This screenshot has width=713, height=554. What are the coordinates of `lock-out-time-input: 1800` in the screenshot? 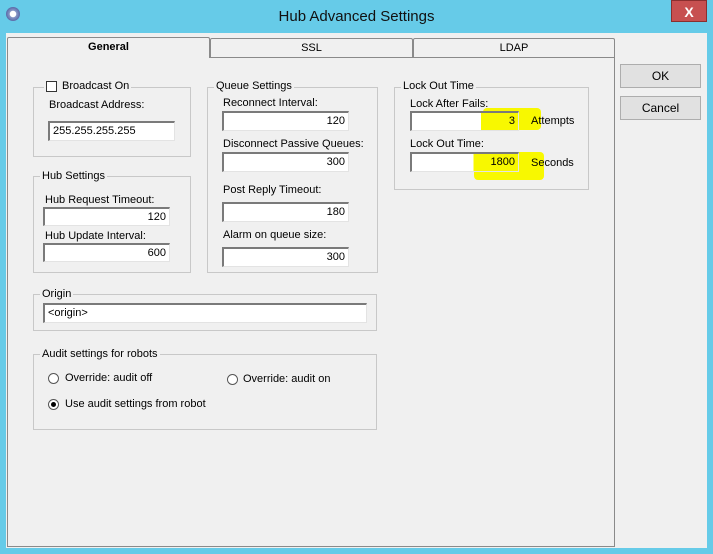 It's located at (464, 162).